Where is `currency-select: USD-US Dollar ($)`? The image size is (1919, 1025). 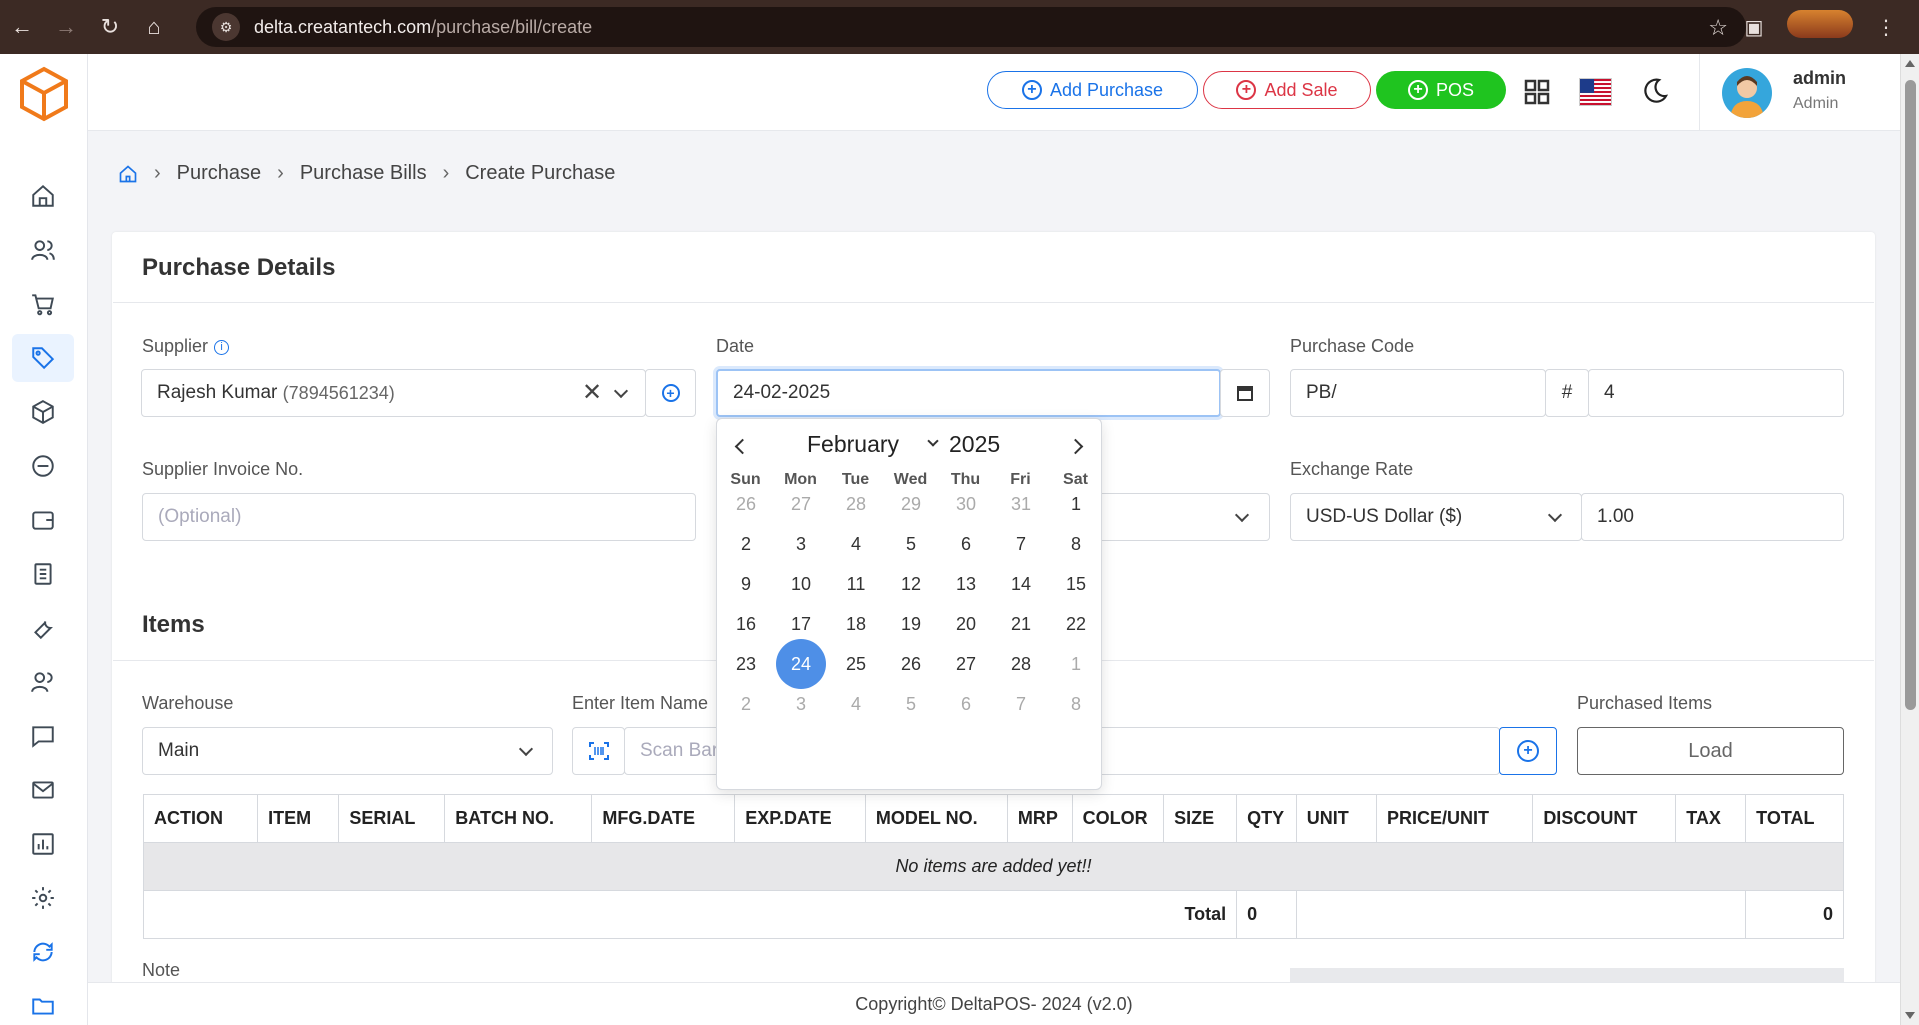
currency-select: USD-US Dollar ($) is located at coordinates (1436, 517).